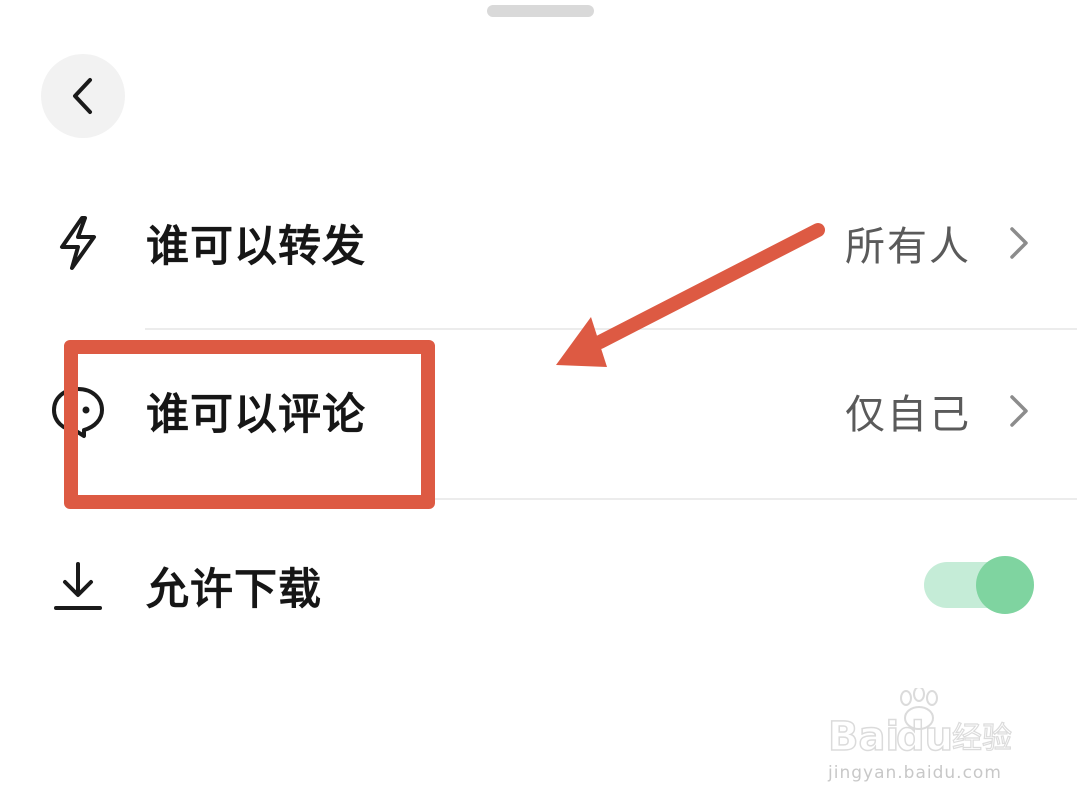 This screenshot has width=1077, height=807. Describe the element at coordinates (78, 411) in the screenshot. I see `comment-icon` at that location.